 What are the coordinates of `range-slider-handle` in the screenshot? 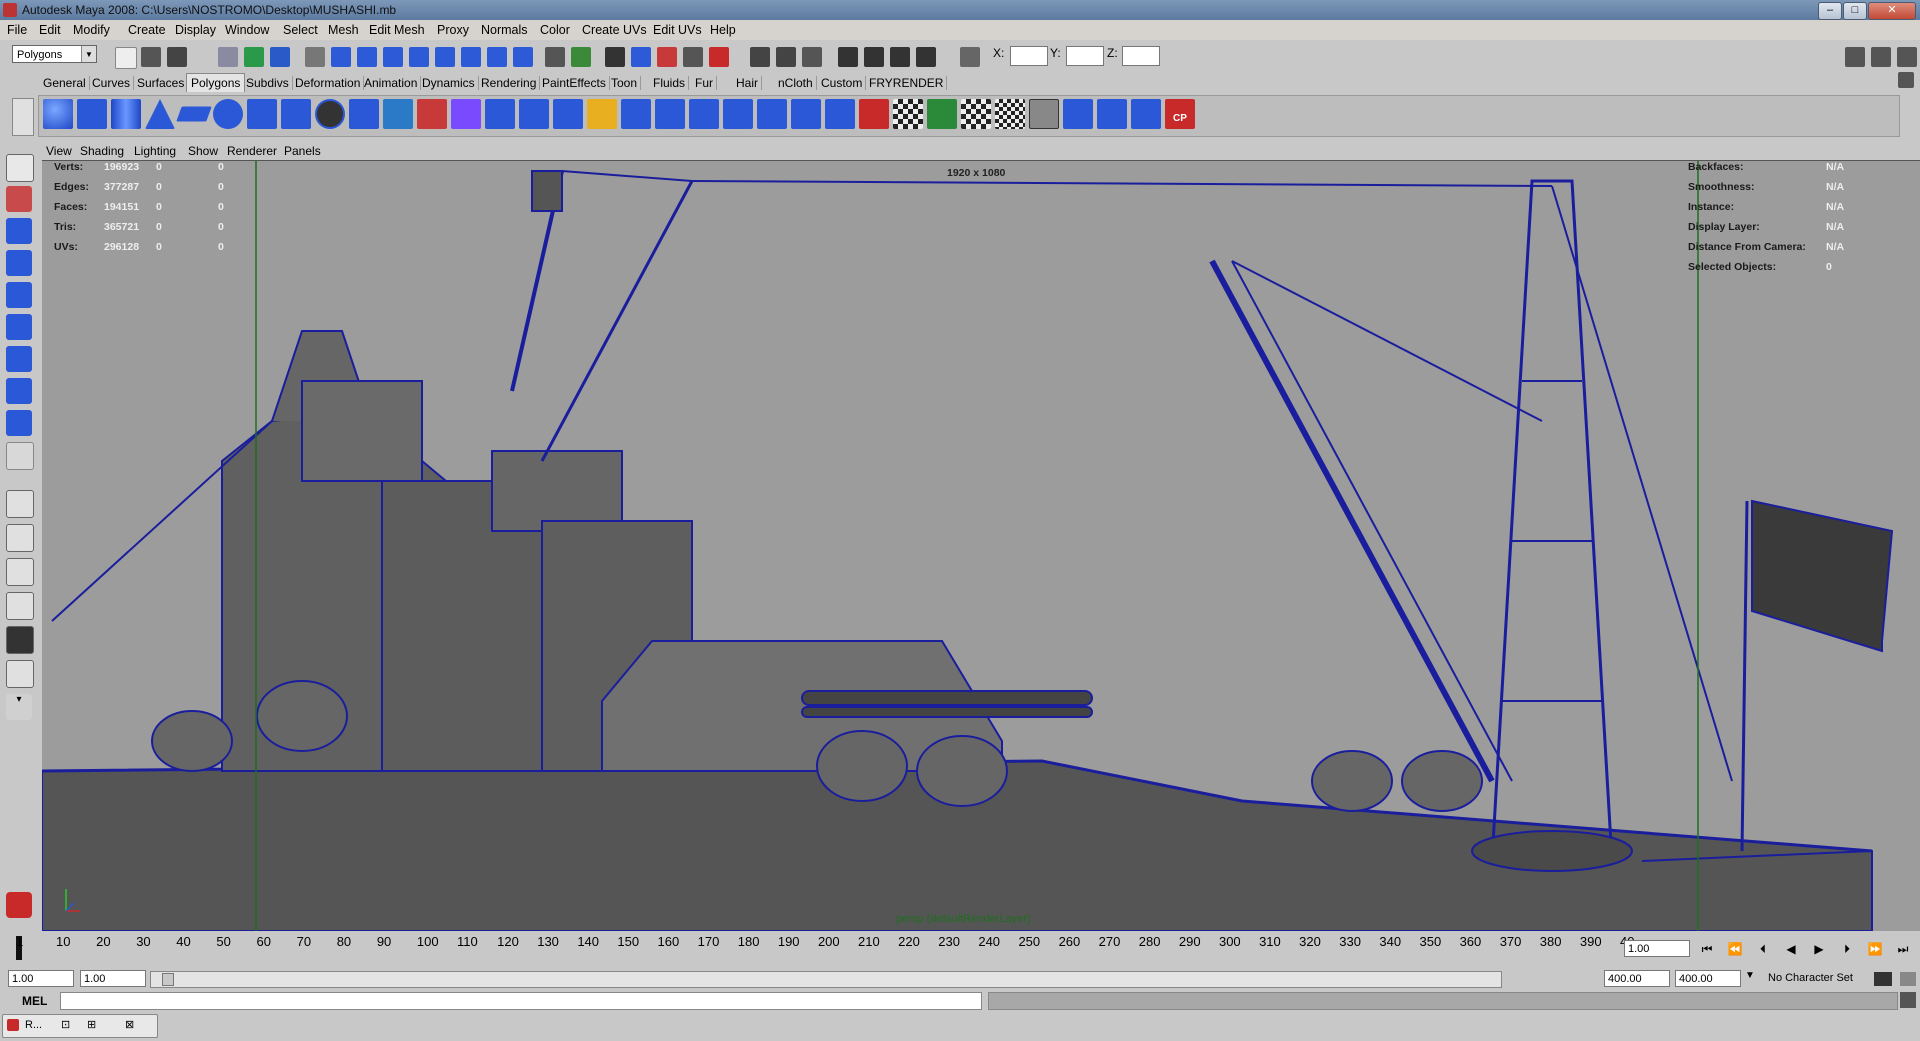 It's located at (168, 979).